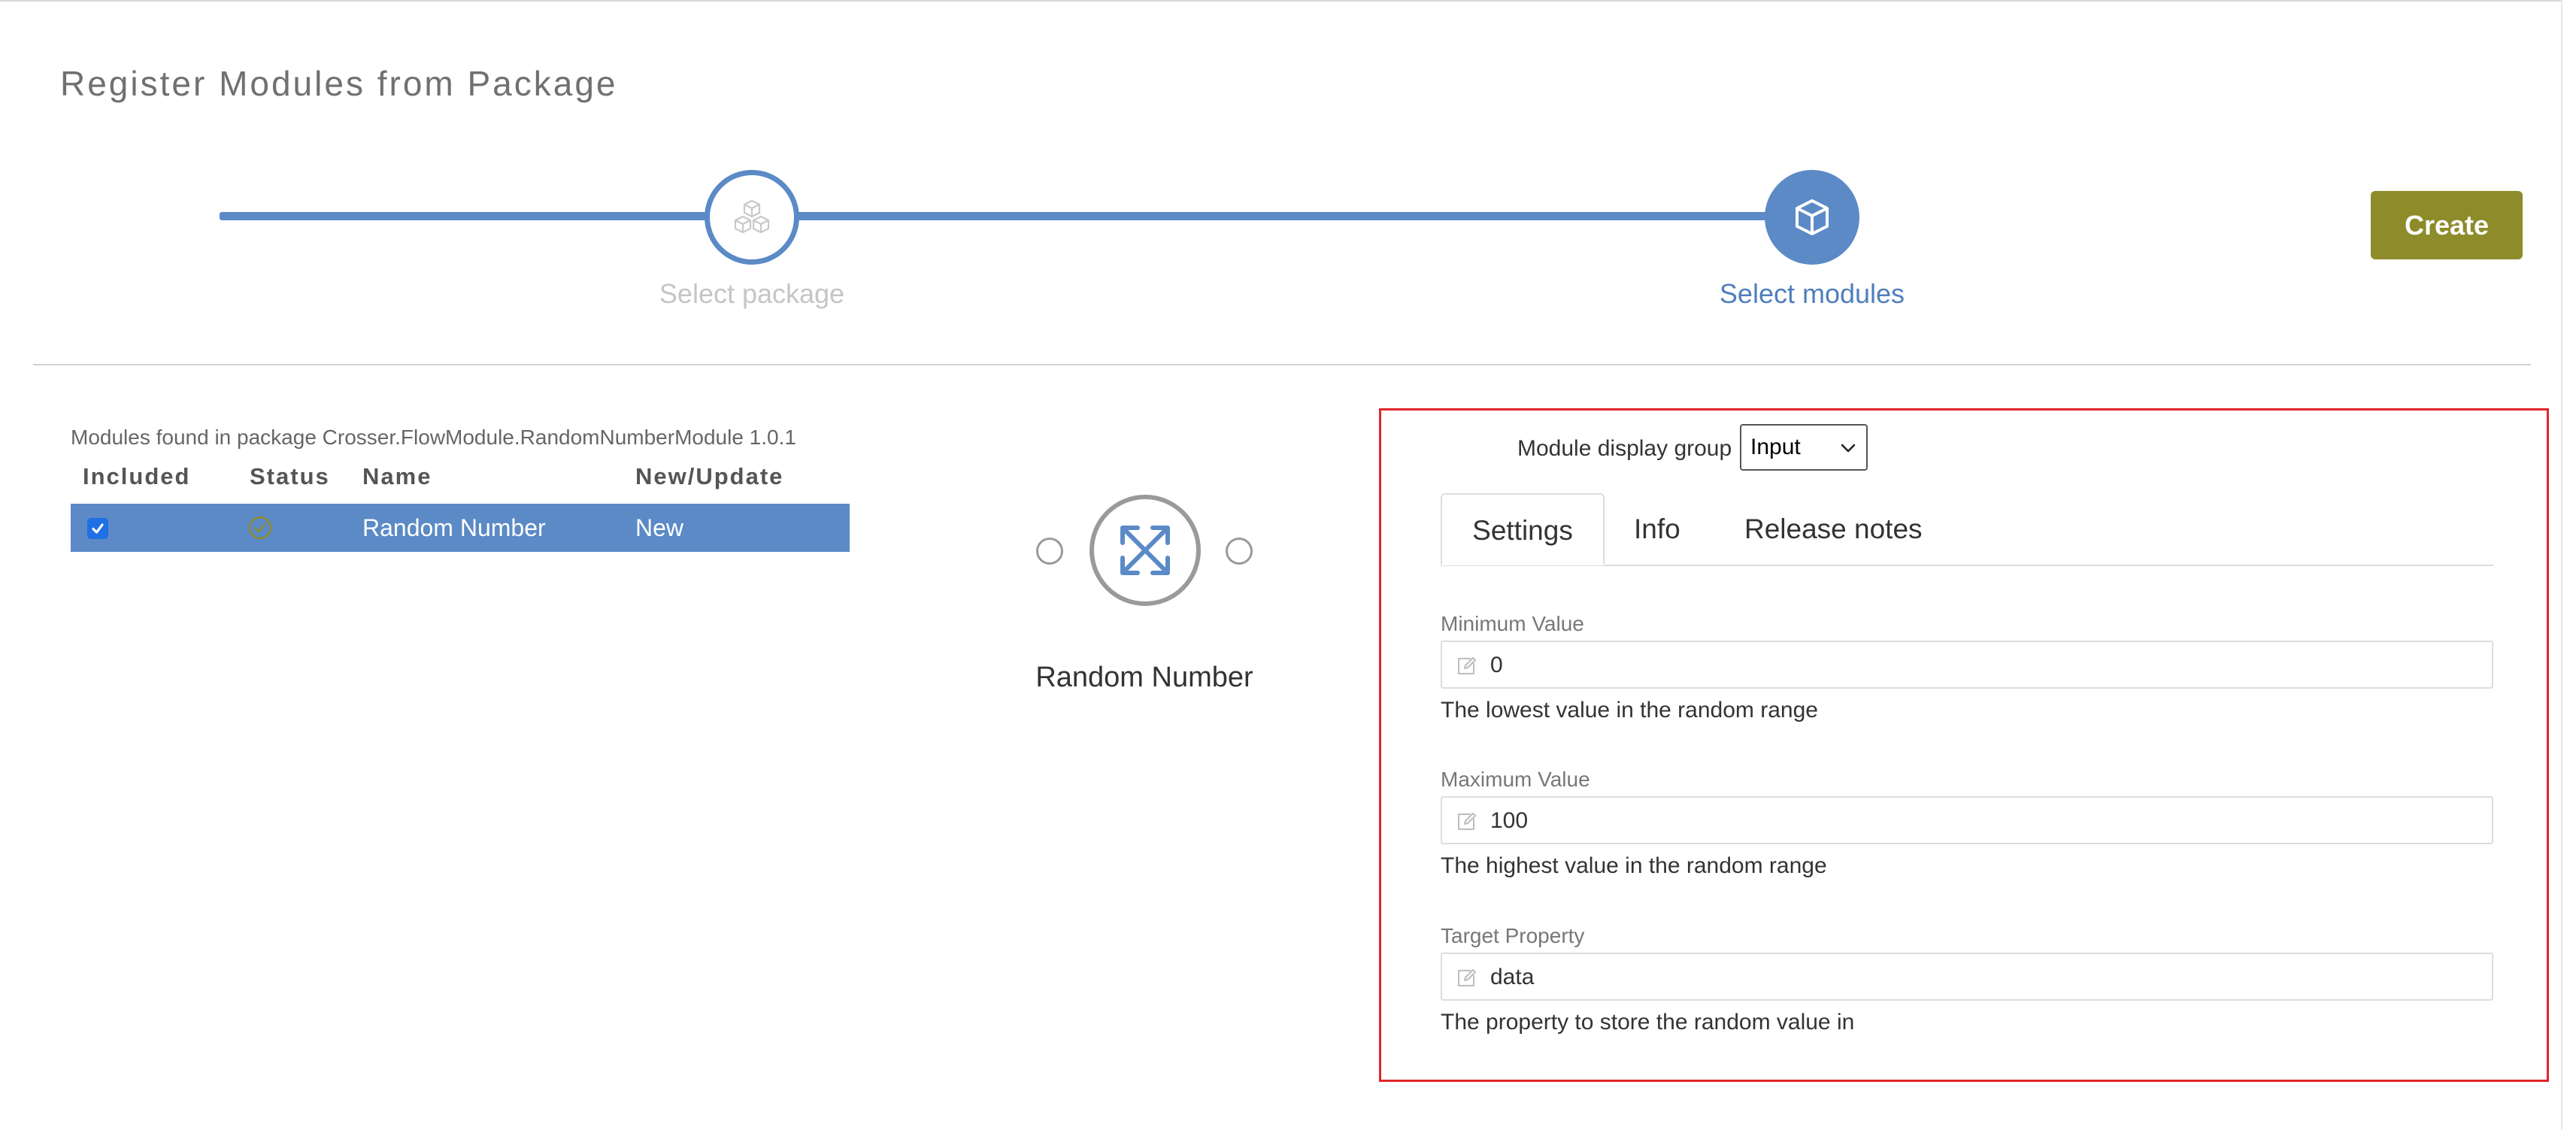 The width and height of the screenshot is (2576, 1130). I want to click on module-name-cell: Random Number, so click(454, 527).